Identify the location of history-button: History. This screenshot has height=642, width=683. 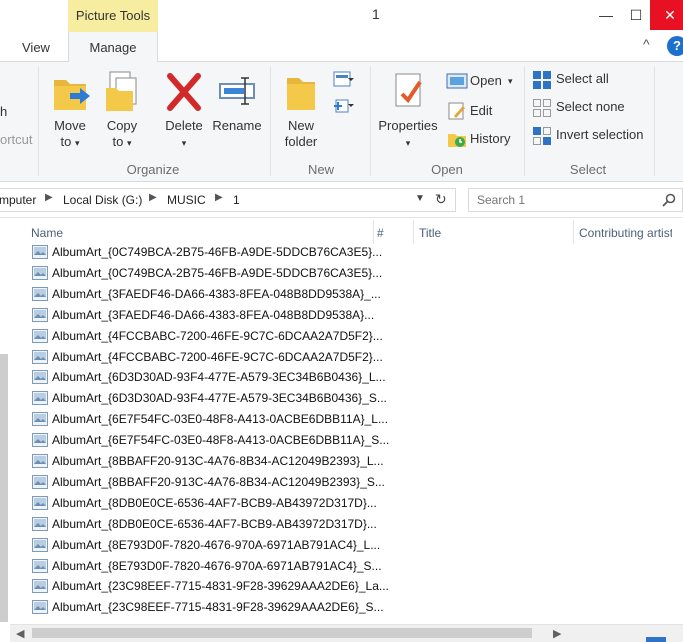
(484, 139).